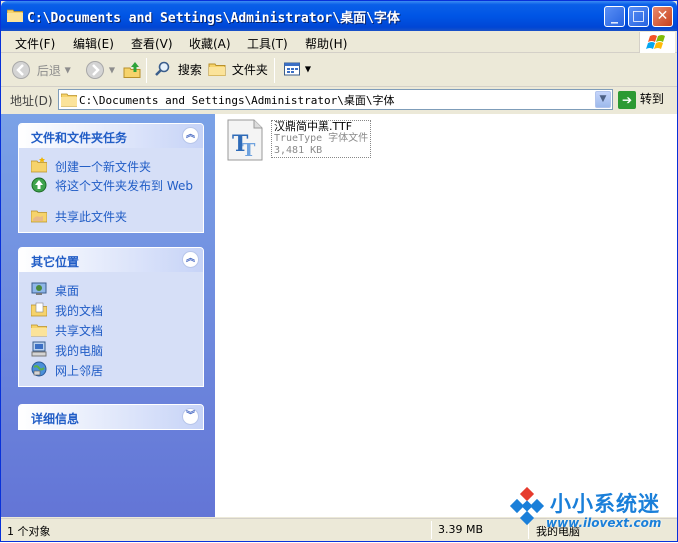 This screenshot has height=543, width=678. What do you see at coordinates (605, 504) in the screenshot?
I see `watermark-brand: 小小系统迷` at bounding box center [605, 504].